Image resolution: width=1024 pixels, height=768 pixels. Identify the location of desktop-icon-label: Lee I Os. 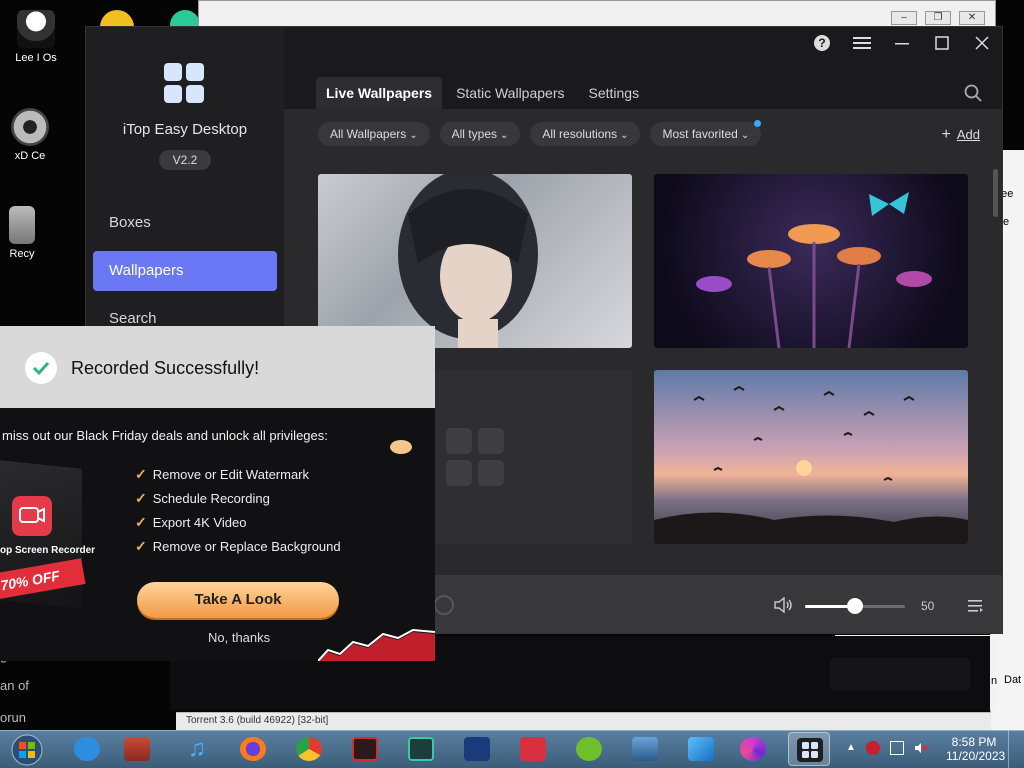
(36, 58).